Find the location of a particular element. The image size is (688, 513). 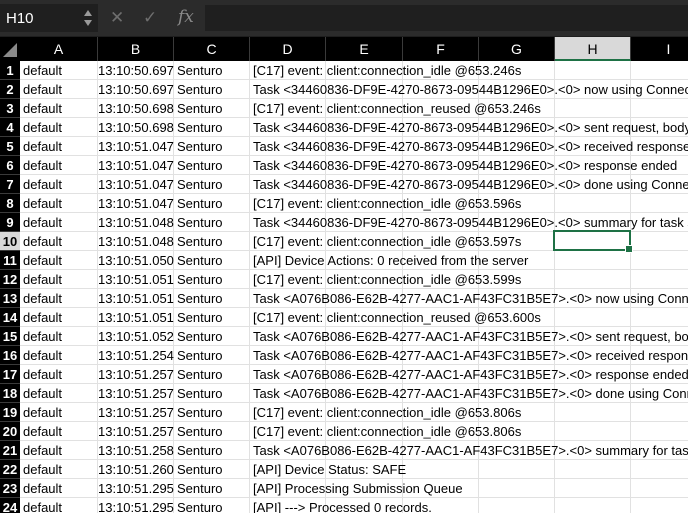

cell-c21: Senturo is located at coordinates (212, 450).